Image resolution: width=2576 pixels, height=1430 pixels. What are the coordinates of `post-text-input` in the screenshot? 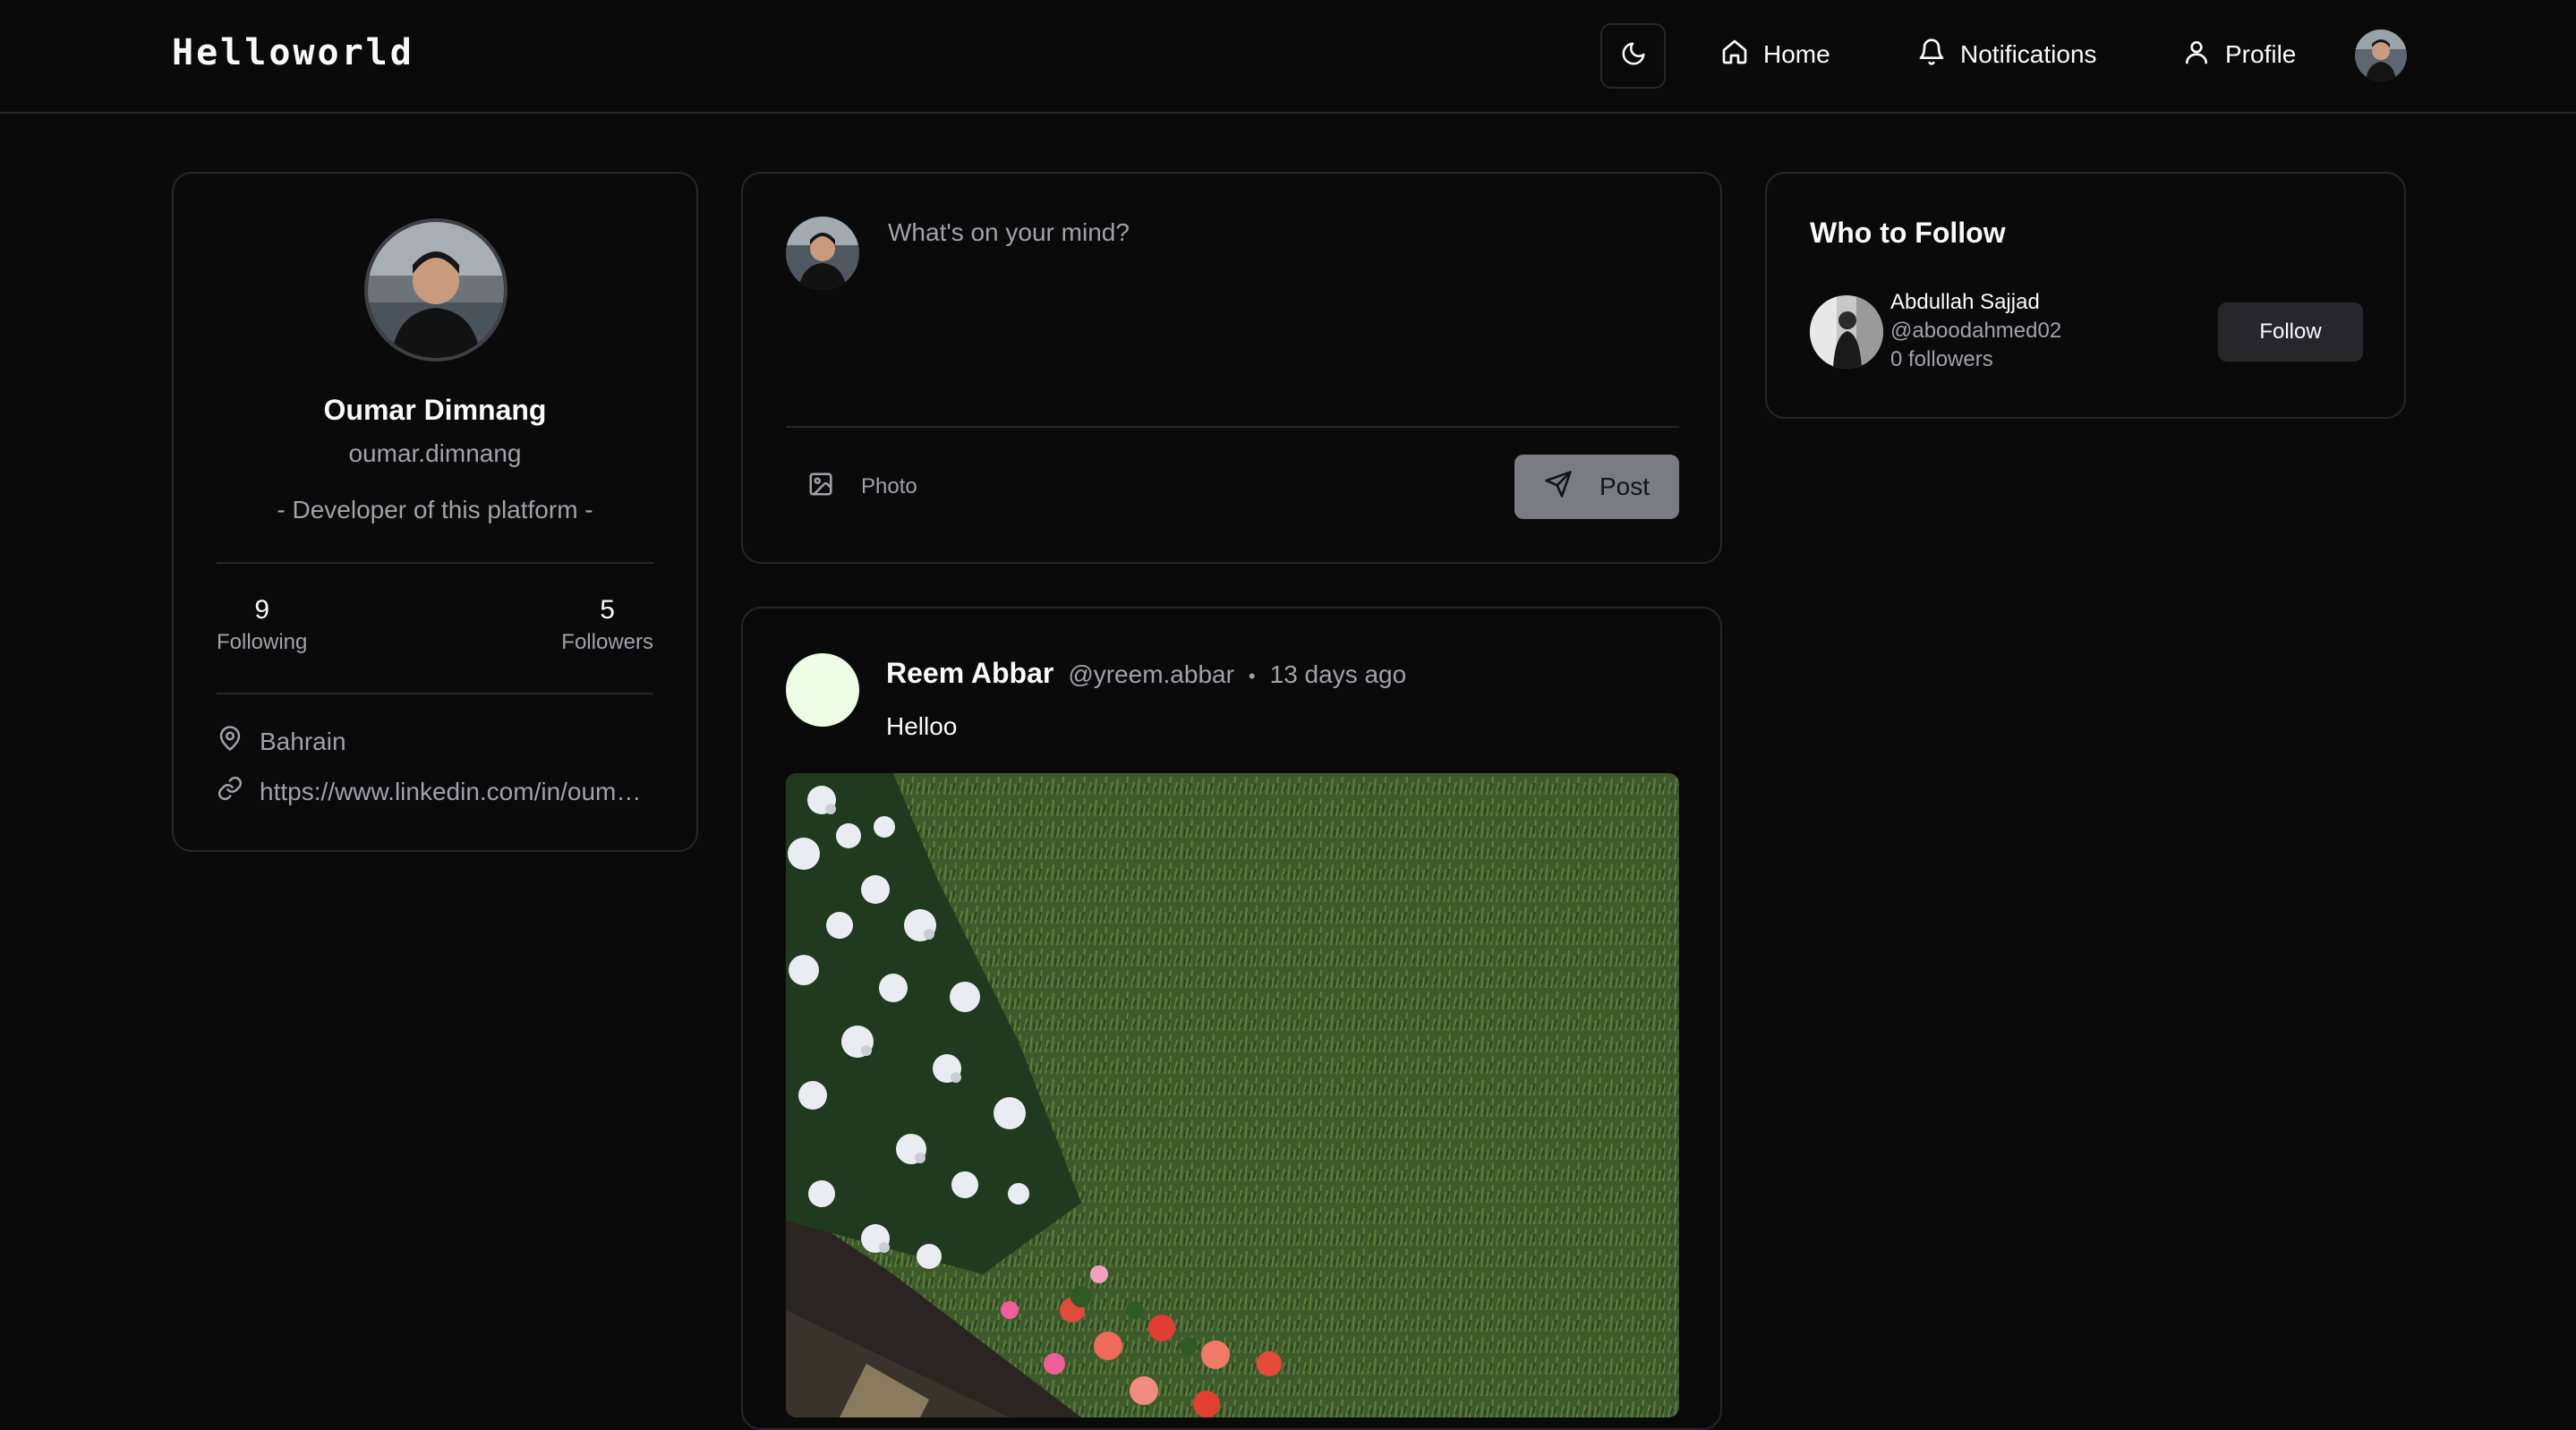 It's located at (1280, 288).